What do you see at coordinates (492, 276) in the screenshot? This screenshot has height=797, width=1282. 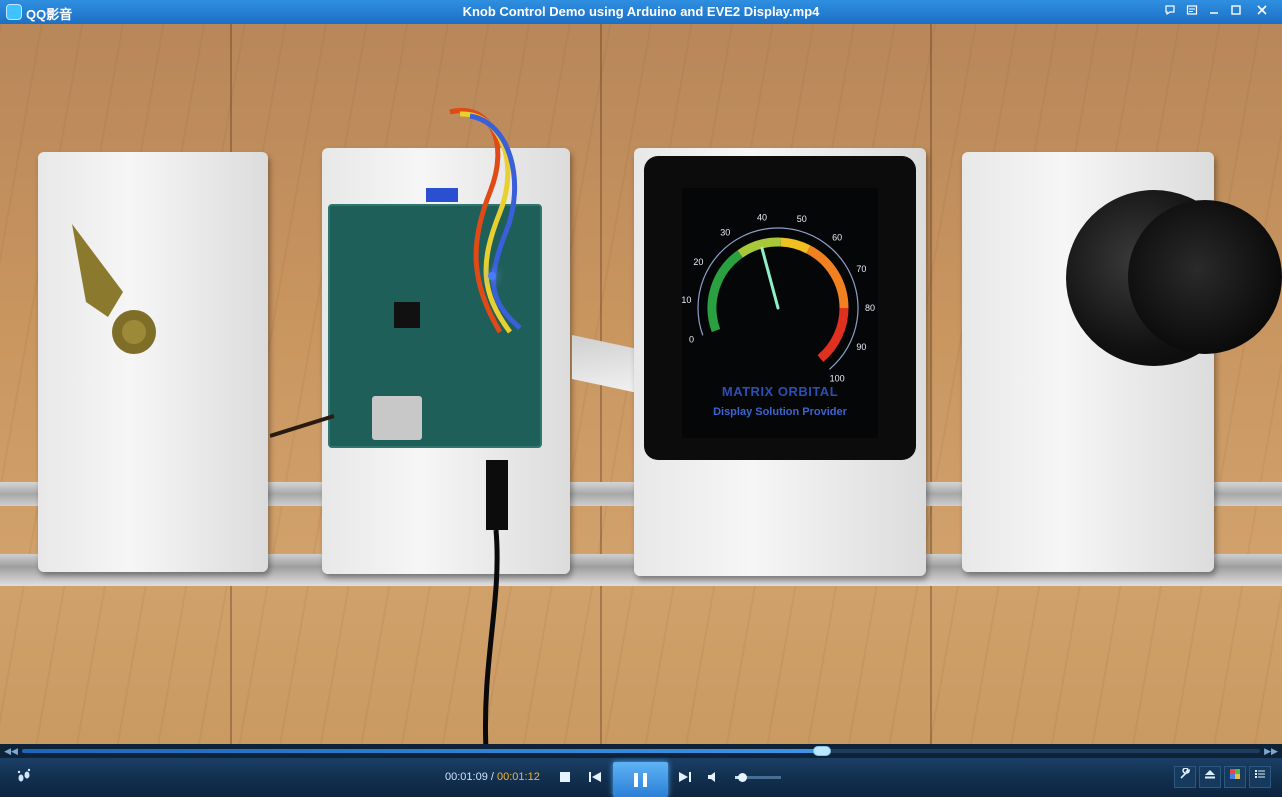 I see `status-led` at bounding box center [492, 276].